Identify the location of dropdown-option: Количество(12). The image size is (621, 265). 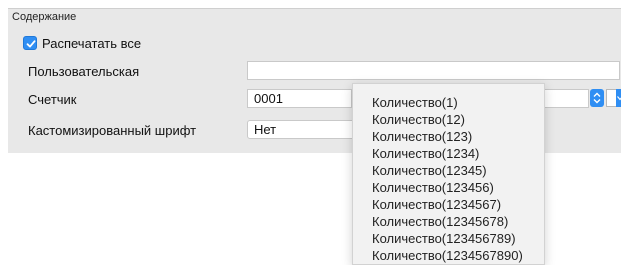
(418, 119).